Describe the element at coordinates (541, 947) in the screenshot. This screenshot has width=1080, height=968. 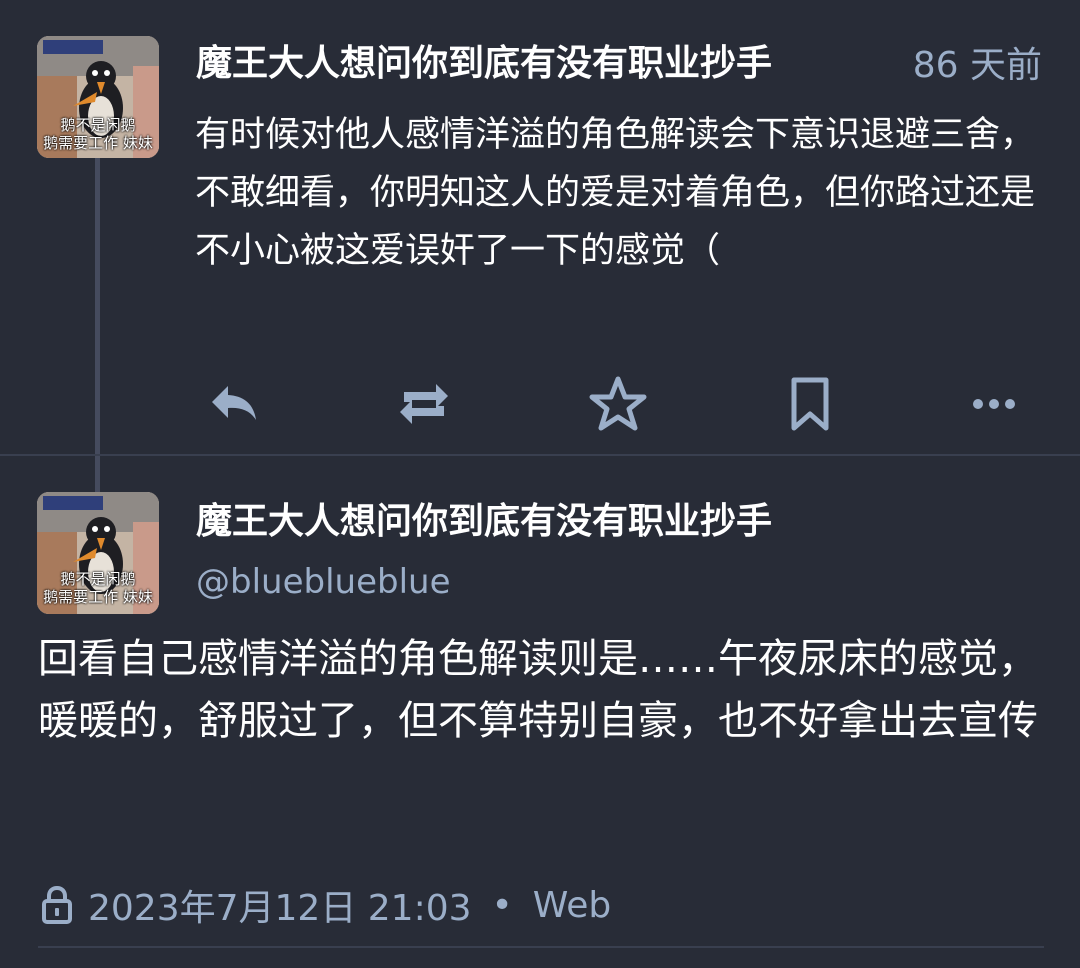
I see `footer-divider` at that location.